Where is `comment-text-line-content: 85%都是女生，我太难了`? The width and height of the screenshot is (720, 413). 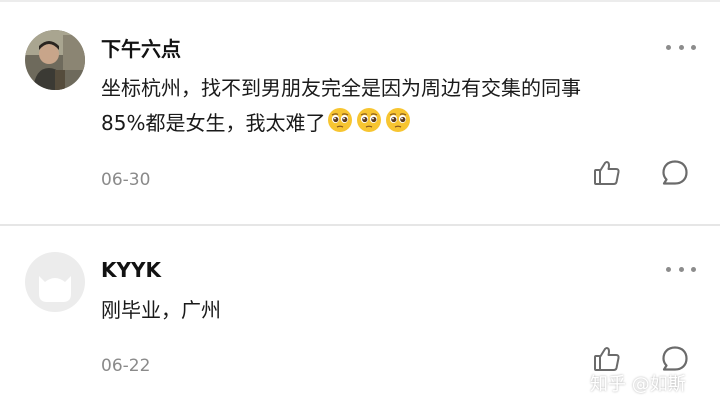 comment-text-line-content: 85%都是女生，我太难了 is located at coordinates (213, 123).